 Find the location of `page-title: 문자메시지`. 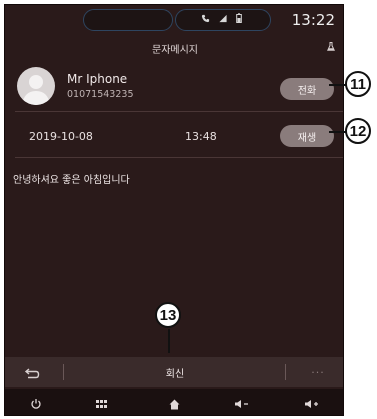

page-title: 문자메시지 is located at coordinates (175, 50).